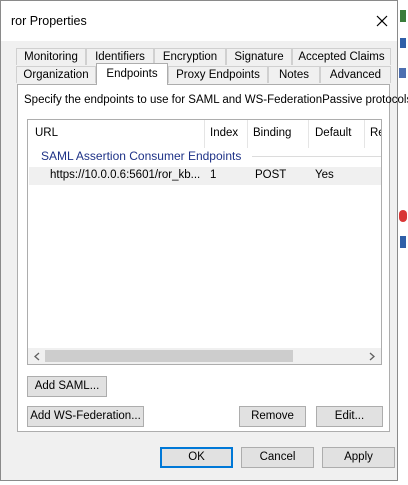 The height and width of the screenshot is (485, 408). Describe the element at coordinates (403, 216) in the screenshot. I see `background-error-icon` at that location.